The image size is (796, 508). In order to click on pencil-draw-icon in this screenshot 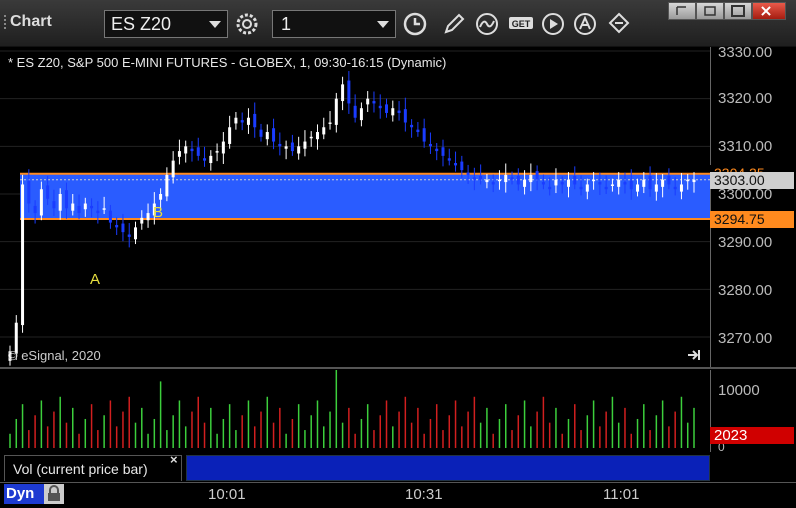, I will do `click(453, 24)`.